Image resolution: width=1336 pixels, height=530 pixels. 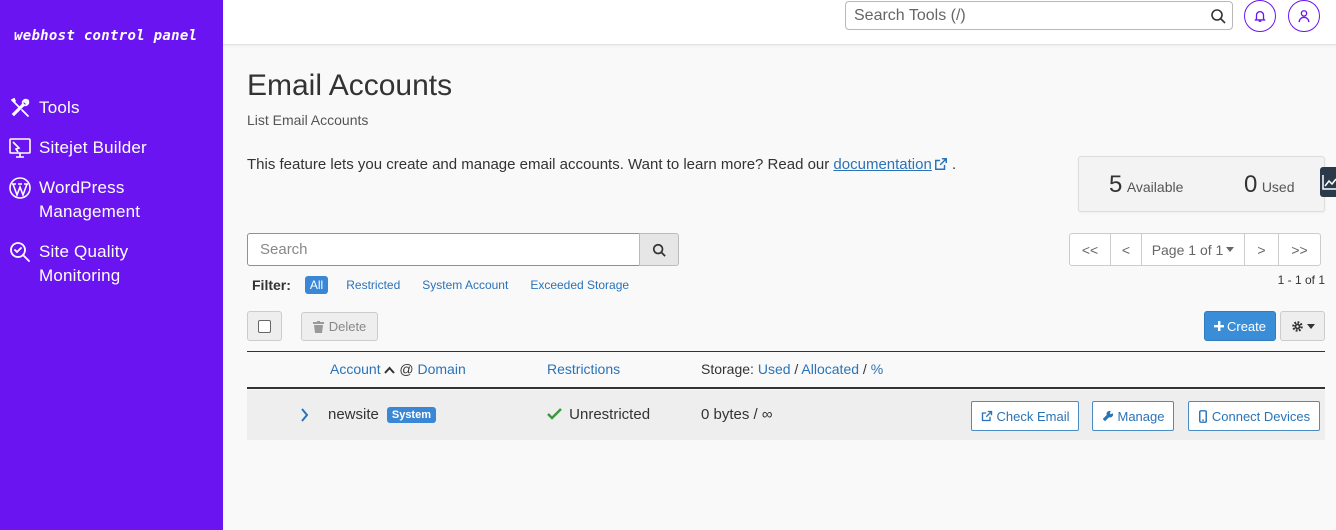 What do you see at coordinates (830, 369) in the screenshot?
I see `allocated-sort-link: Allocated` at bounding box center [830, 369].